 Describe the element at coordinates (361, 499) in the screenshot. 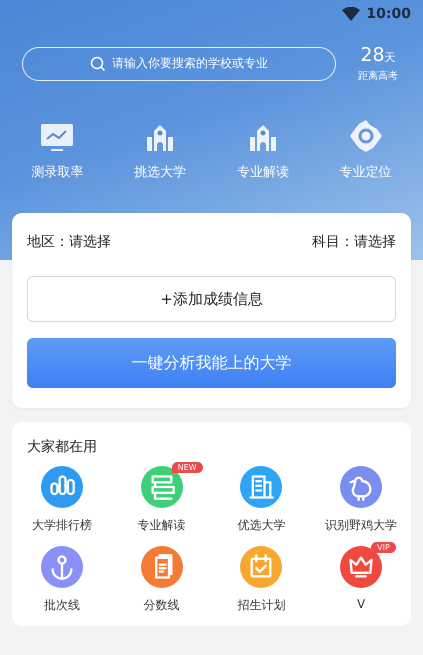

I see `tool-item: 识别野鸡大学` at that location.